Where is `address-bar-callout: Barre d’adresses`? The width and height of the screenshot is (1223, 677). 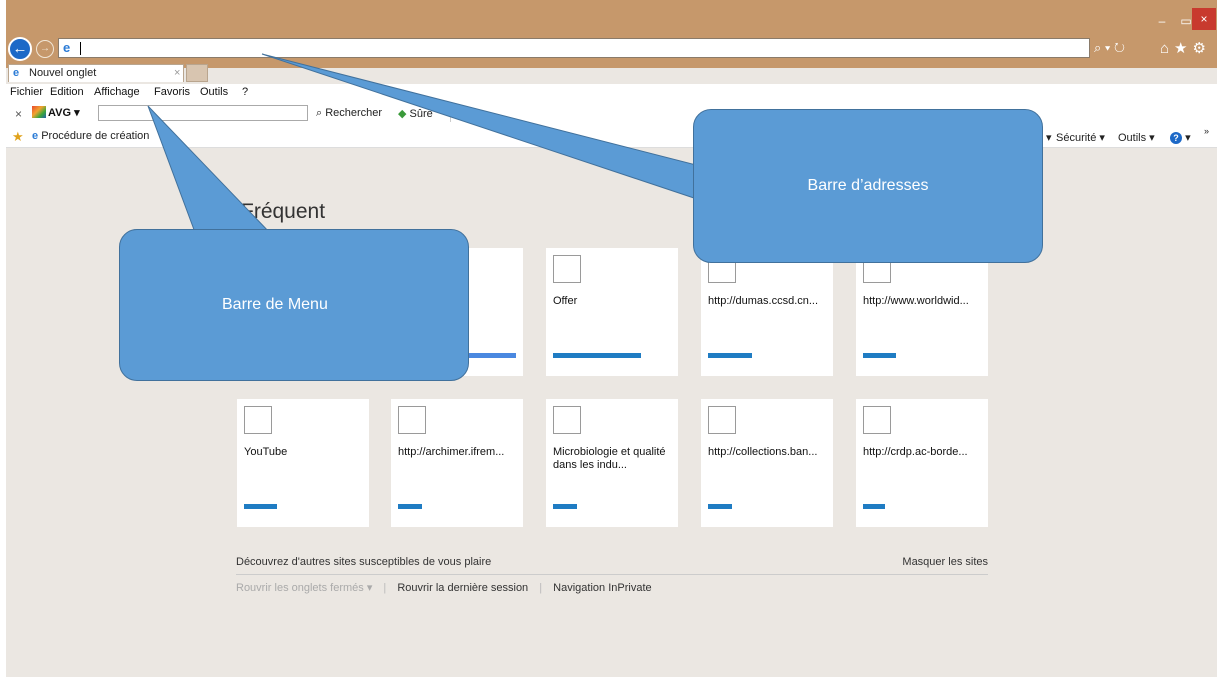 address-bar-callout: Barre d’adresses is located at coordinates (868, 186).